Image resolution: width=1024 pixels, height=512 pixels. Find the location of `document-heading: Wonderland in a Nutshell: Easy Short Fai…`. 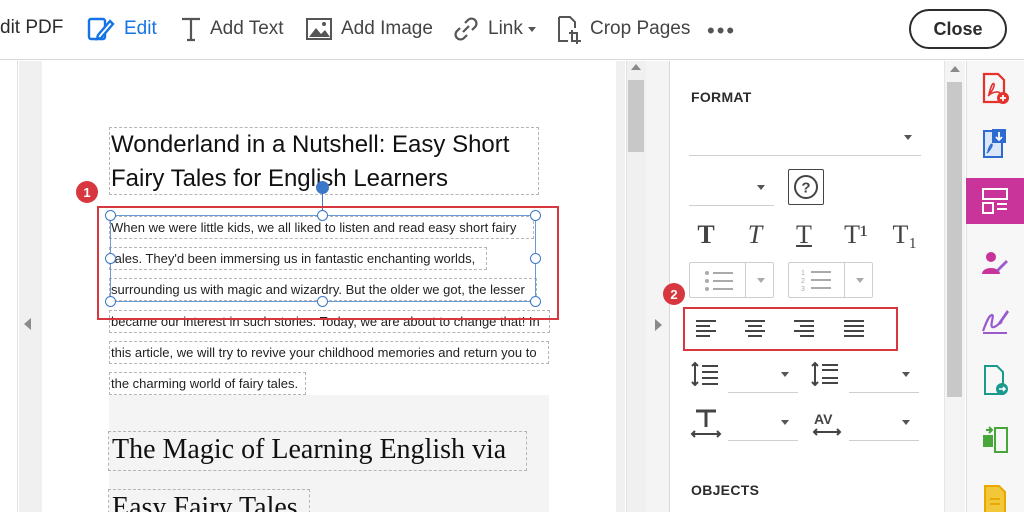

document-heading: Wonderland in a Nutshell: Easy Short Fai… is located at coordinates (310, 162).